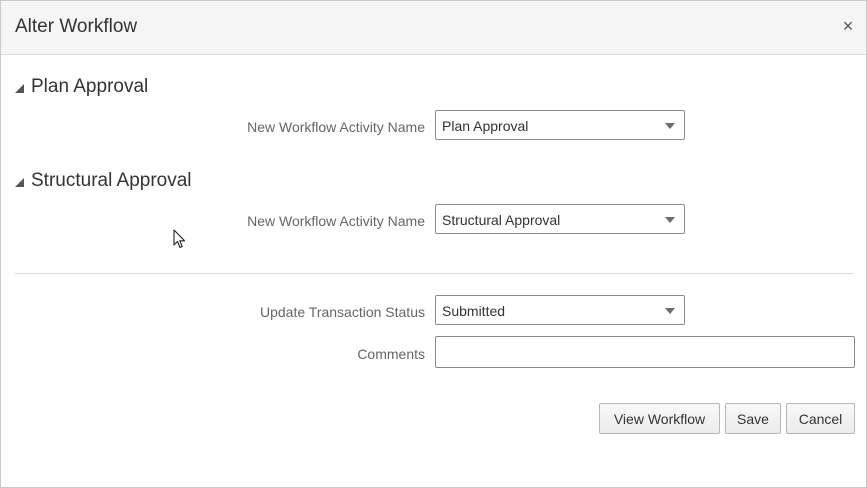 This screenshot has width=867, height=488. Describe the element at coordinates (645, 352) in the screenshot. I see `comments-input` at that location.